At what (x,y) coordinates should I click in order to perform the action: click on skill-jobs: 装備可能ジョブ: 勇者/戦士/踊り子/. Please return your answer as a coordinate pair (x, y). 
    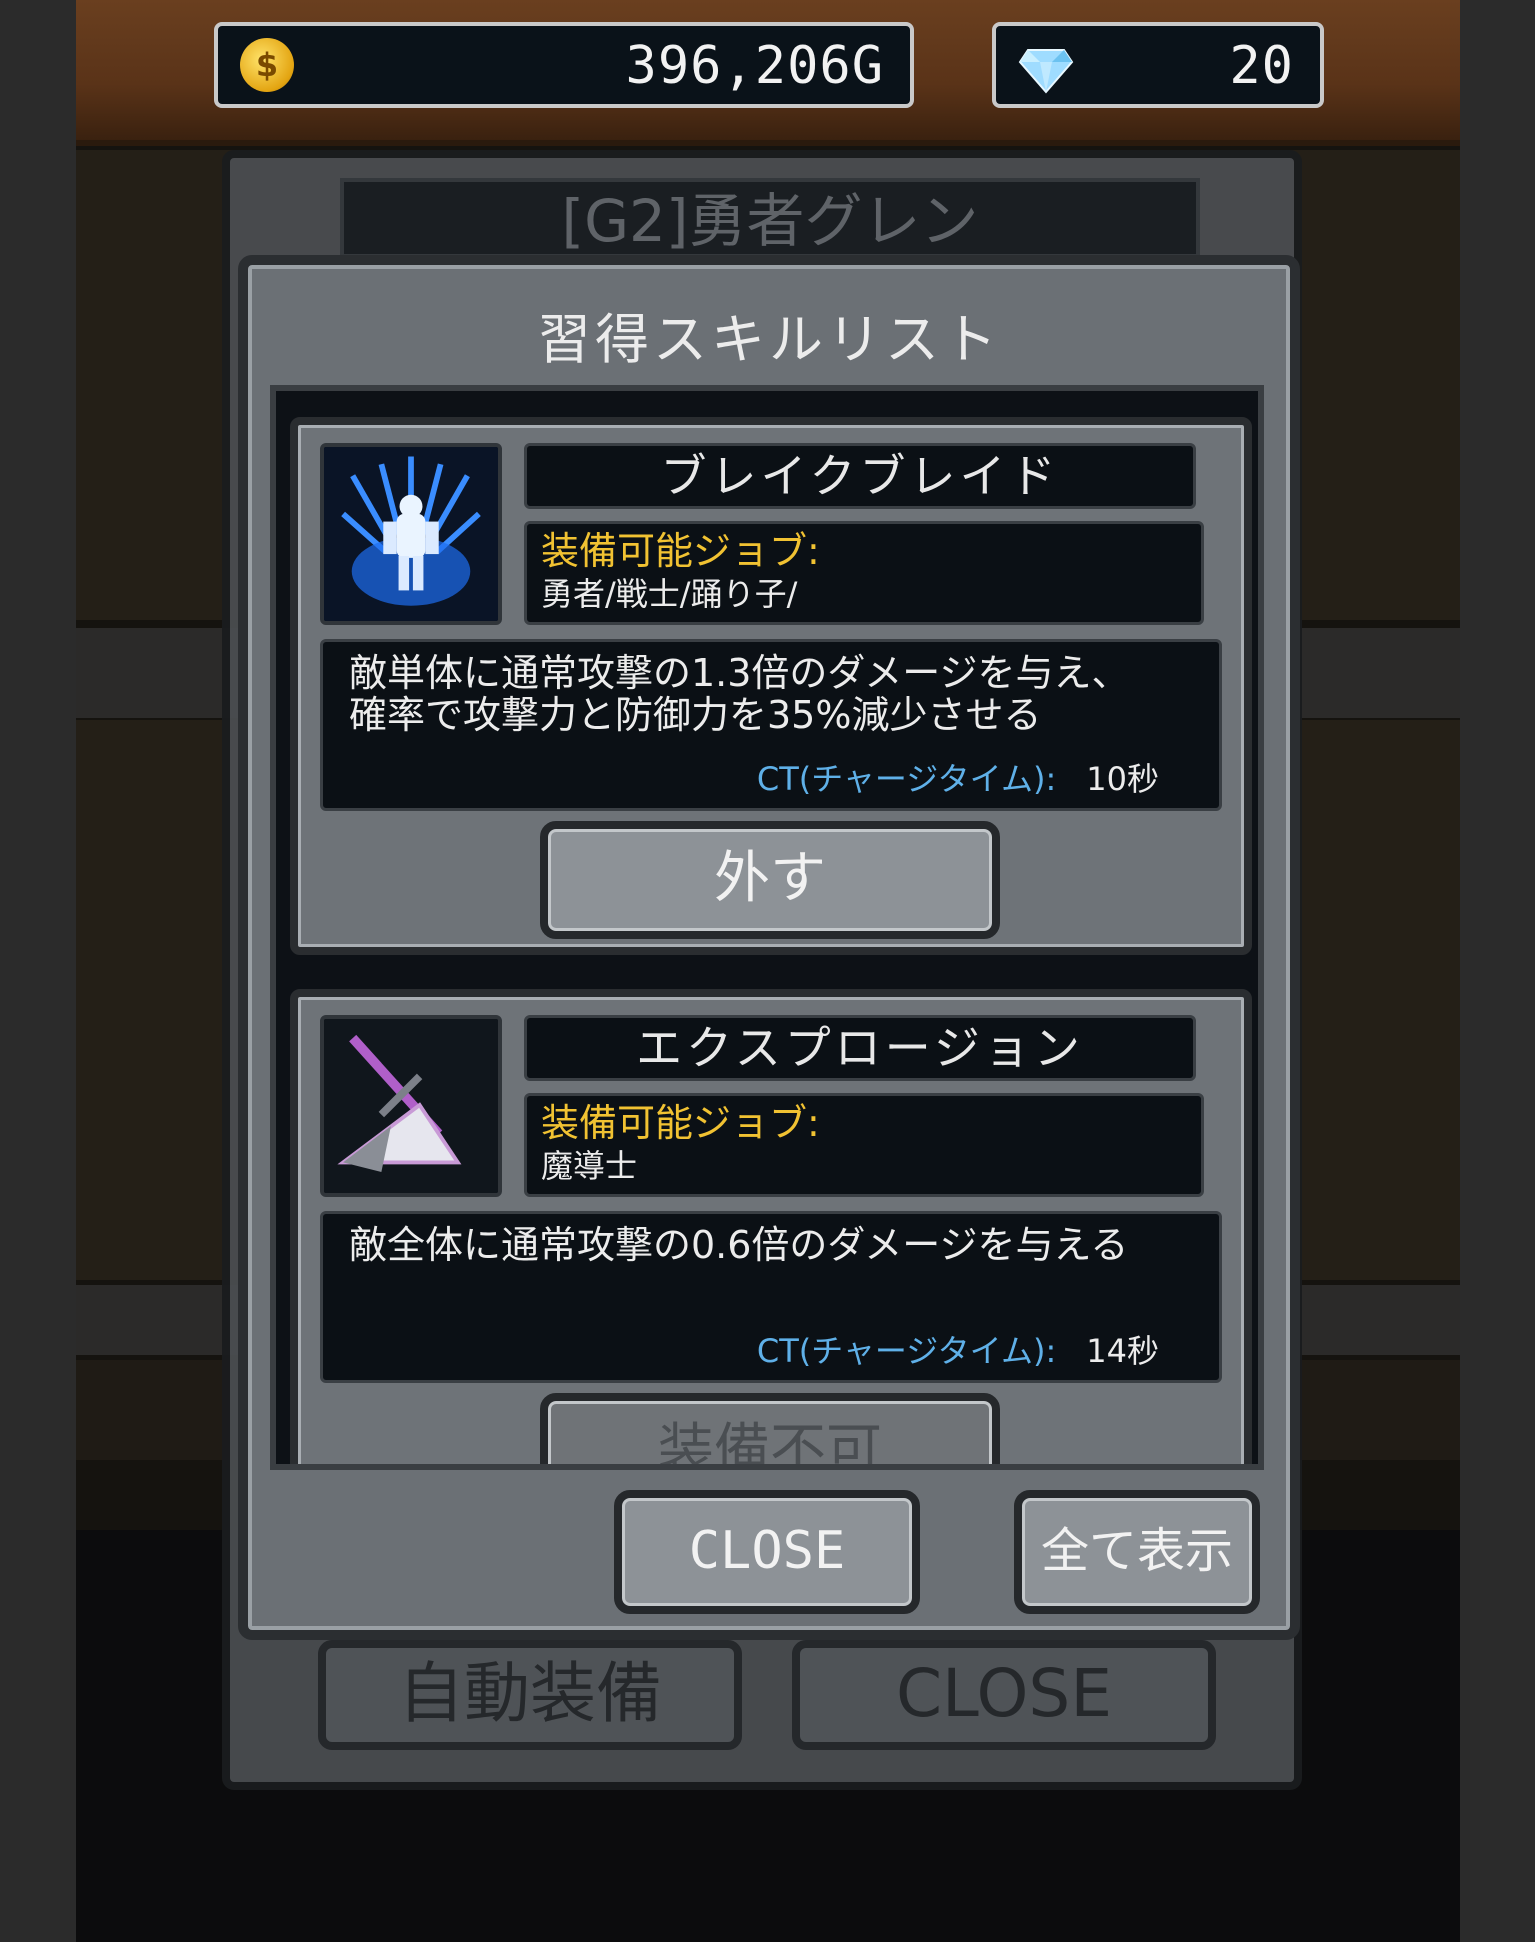
    Looking at the image, I should click on (864, 573).